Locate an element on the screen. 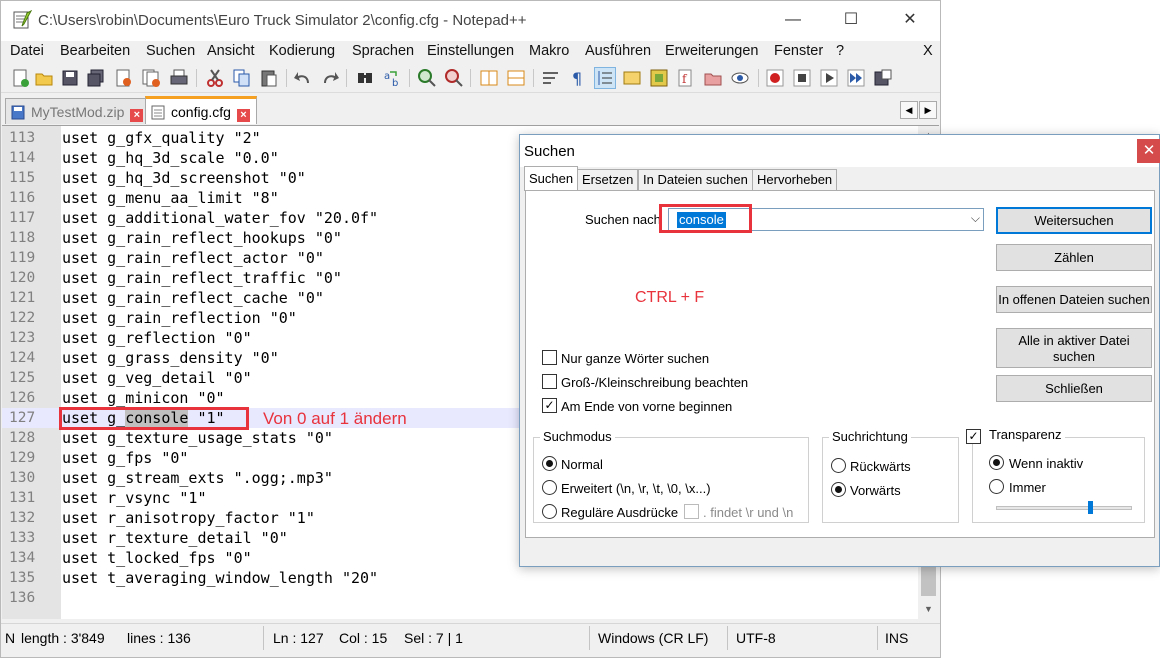  tab-scroll-right-icon: ▶ is located at coordinates (928, 110).